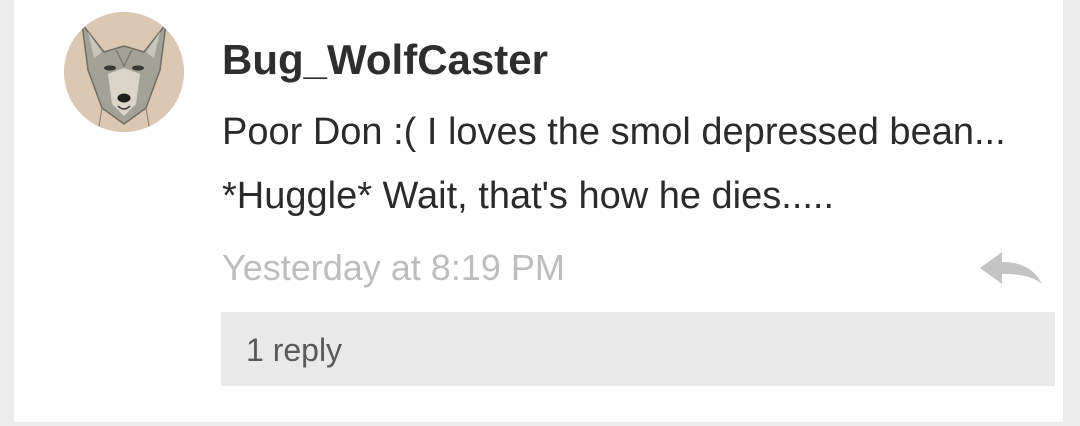 This screenshot has height=426, width=1080. I want to click on wolf-avatar-icon, so click(124, 72).